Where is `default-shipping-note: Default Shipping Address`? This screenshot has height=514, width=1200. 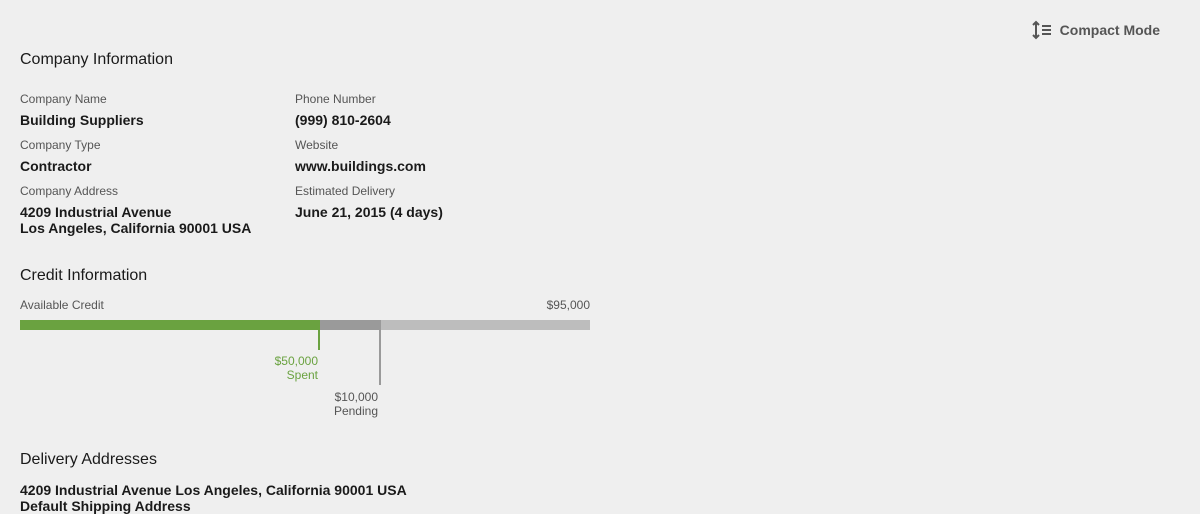
default-shipping-note: Default Shipping Address is located at coordinates (105, 506).